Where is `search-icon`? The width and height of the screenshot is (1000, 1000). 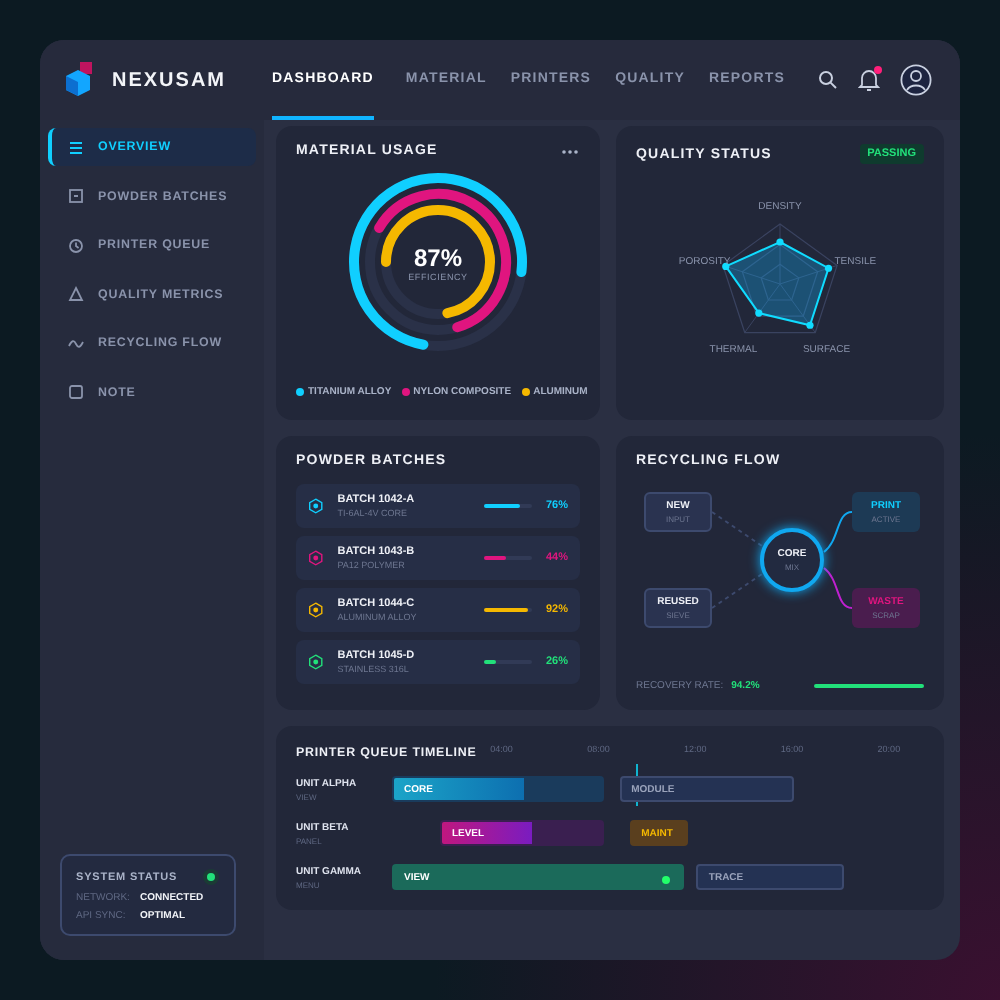 search-icon is located at coordinates (828, 80).